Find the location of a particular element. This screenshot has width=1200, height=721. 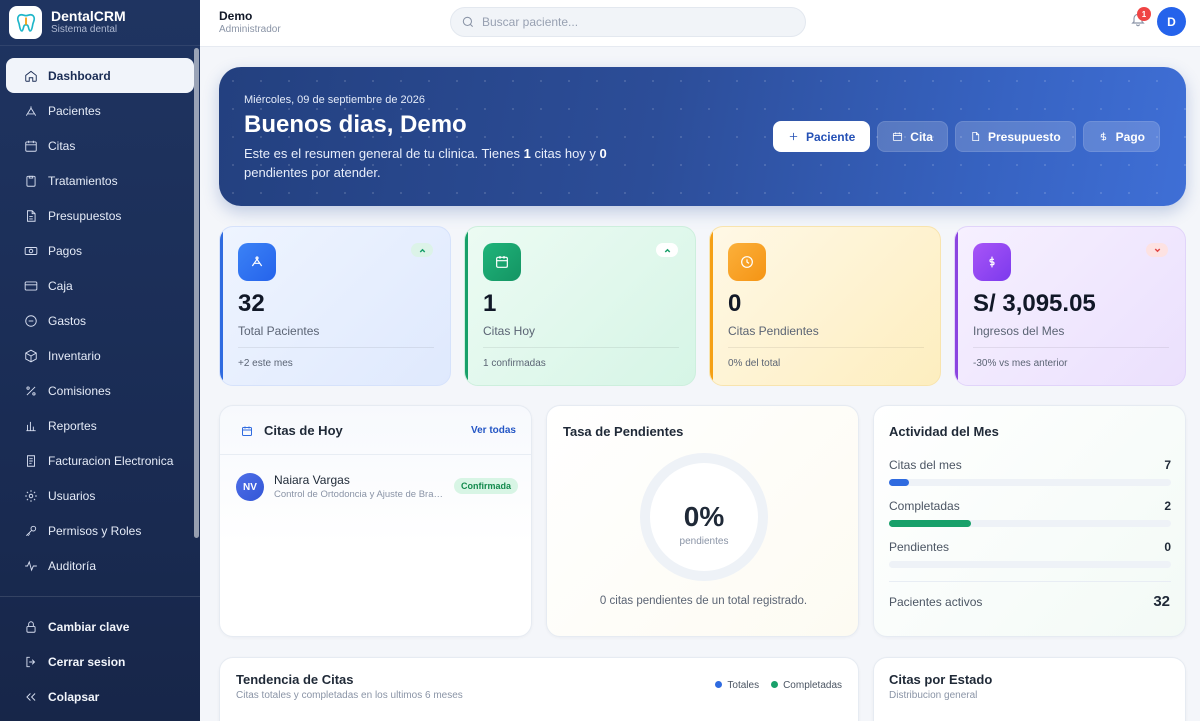

new-budget-button: Presupuesto is located at coordinates (1015, 136).